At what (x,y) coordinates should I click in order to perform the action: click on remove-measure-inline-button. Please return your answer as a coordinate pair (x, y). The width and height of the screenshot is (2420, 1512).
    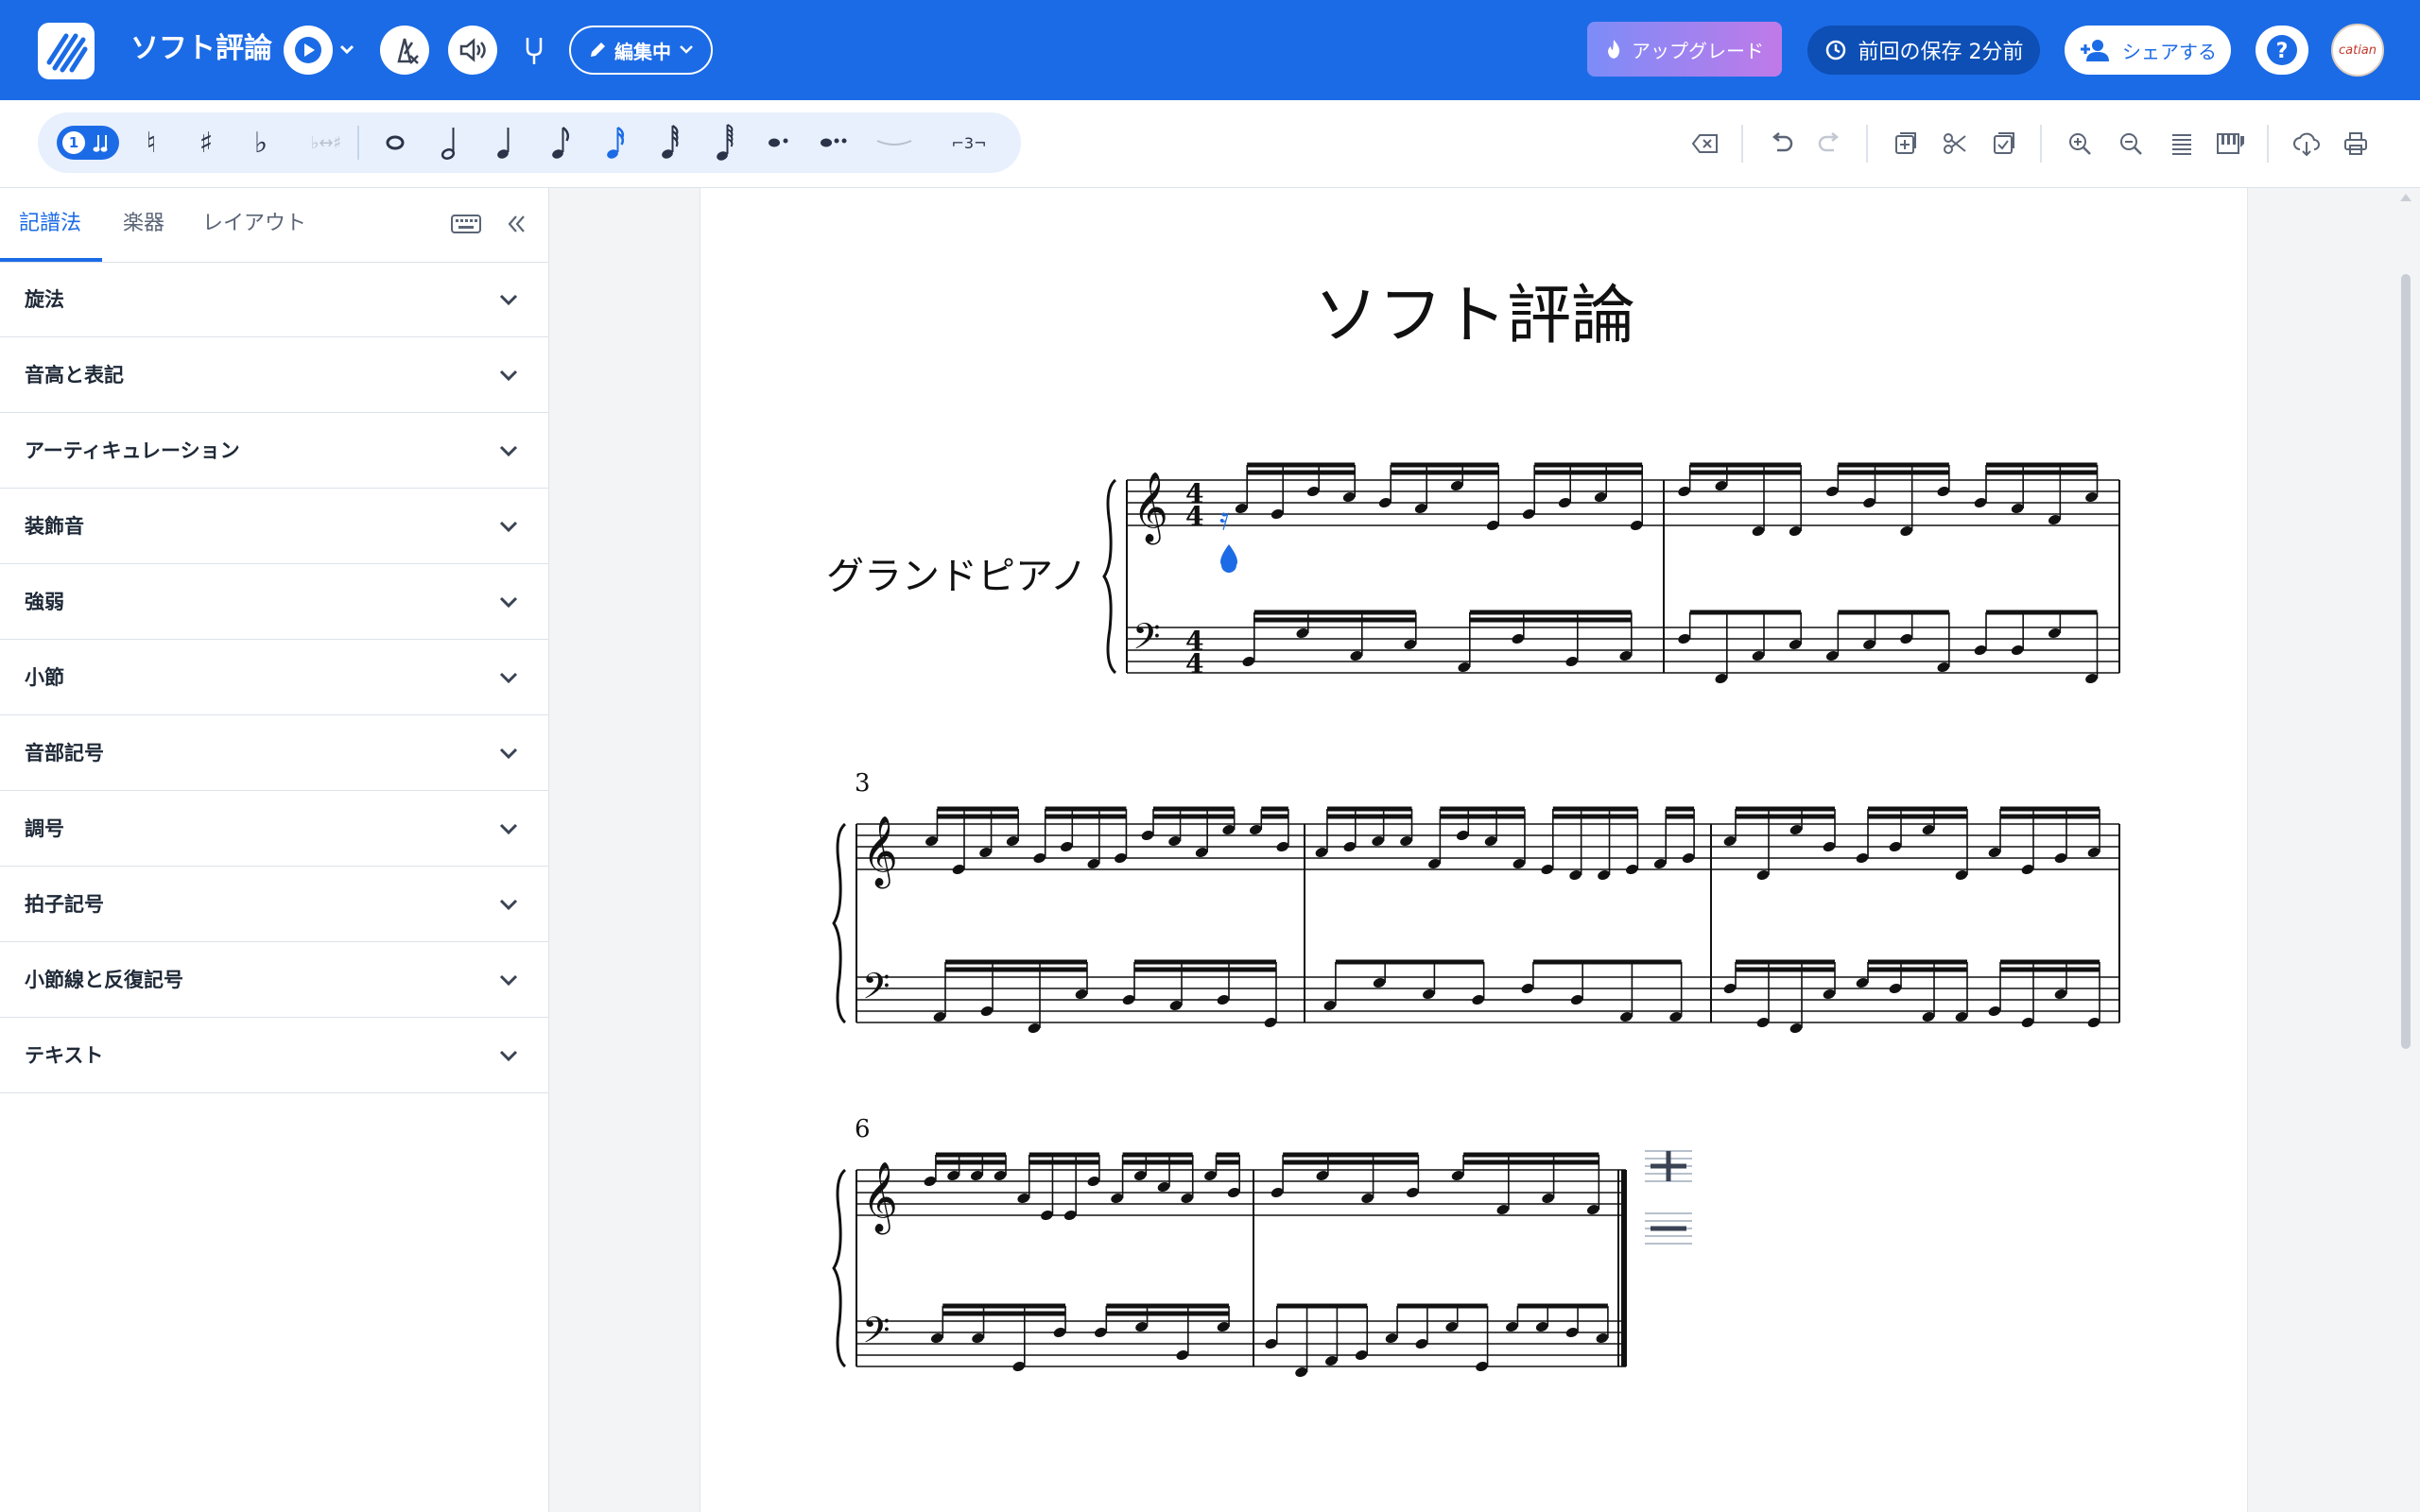
    Looking at the image, I should click on (1668, 1227).